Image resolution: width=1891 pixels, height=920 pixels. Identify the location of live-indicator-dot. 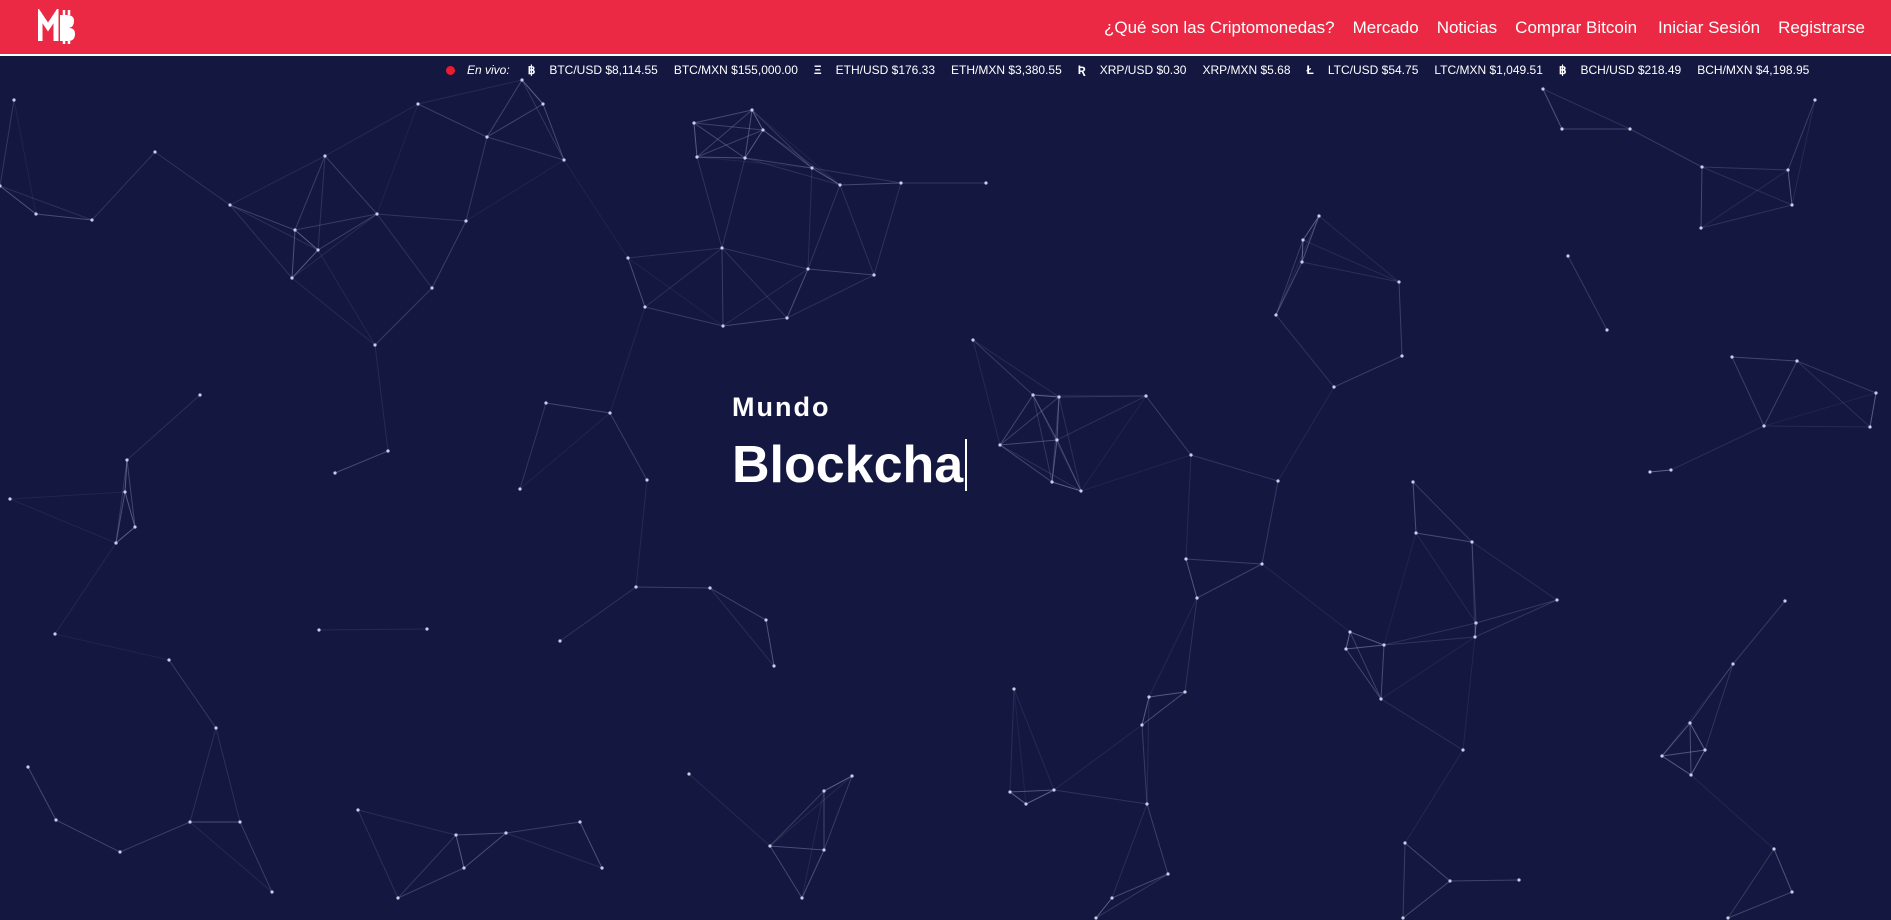
(450, 70).